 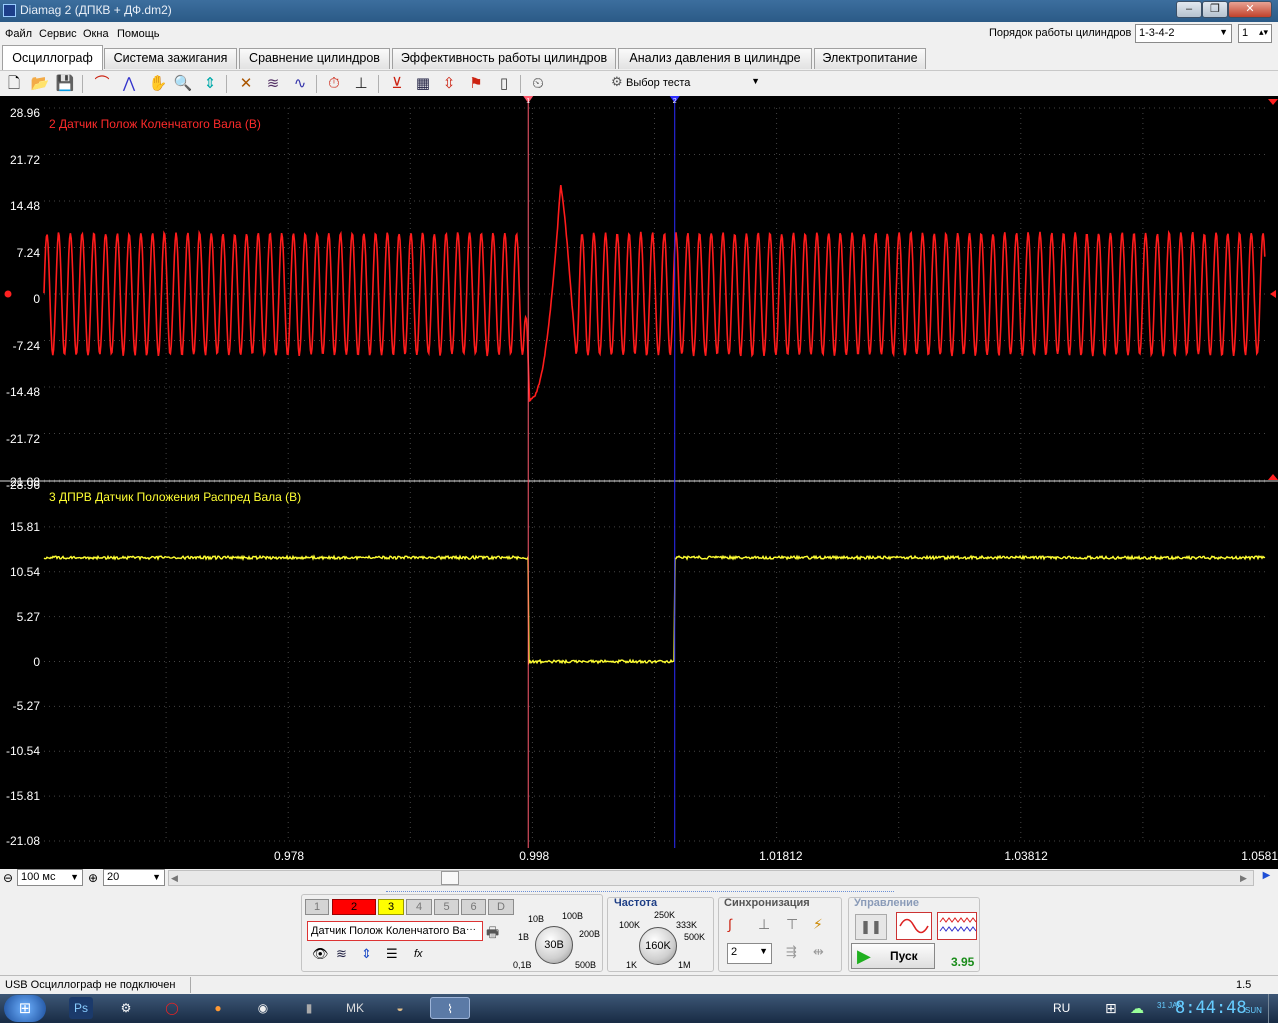 I want to click on invert-icon: ⇕, so click(x=366, y=954).